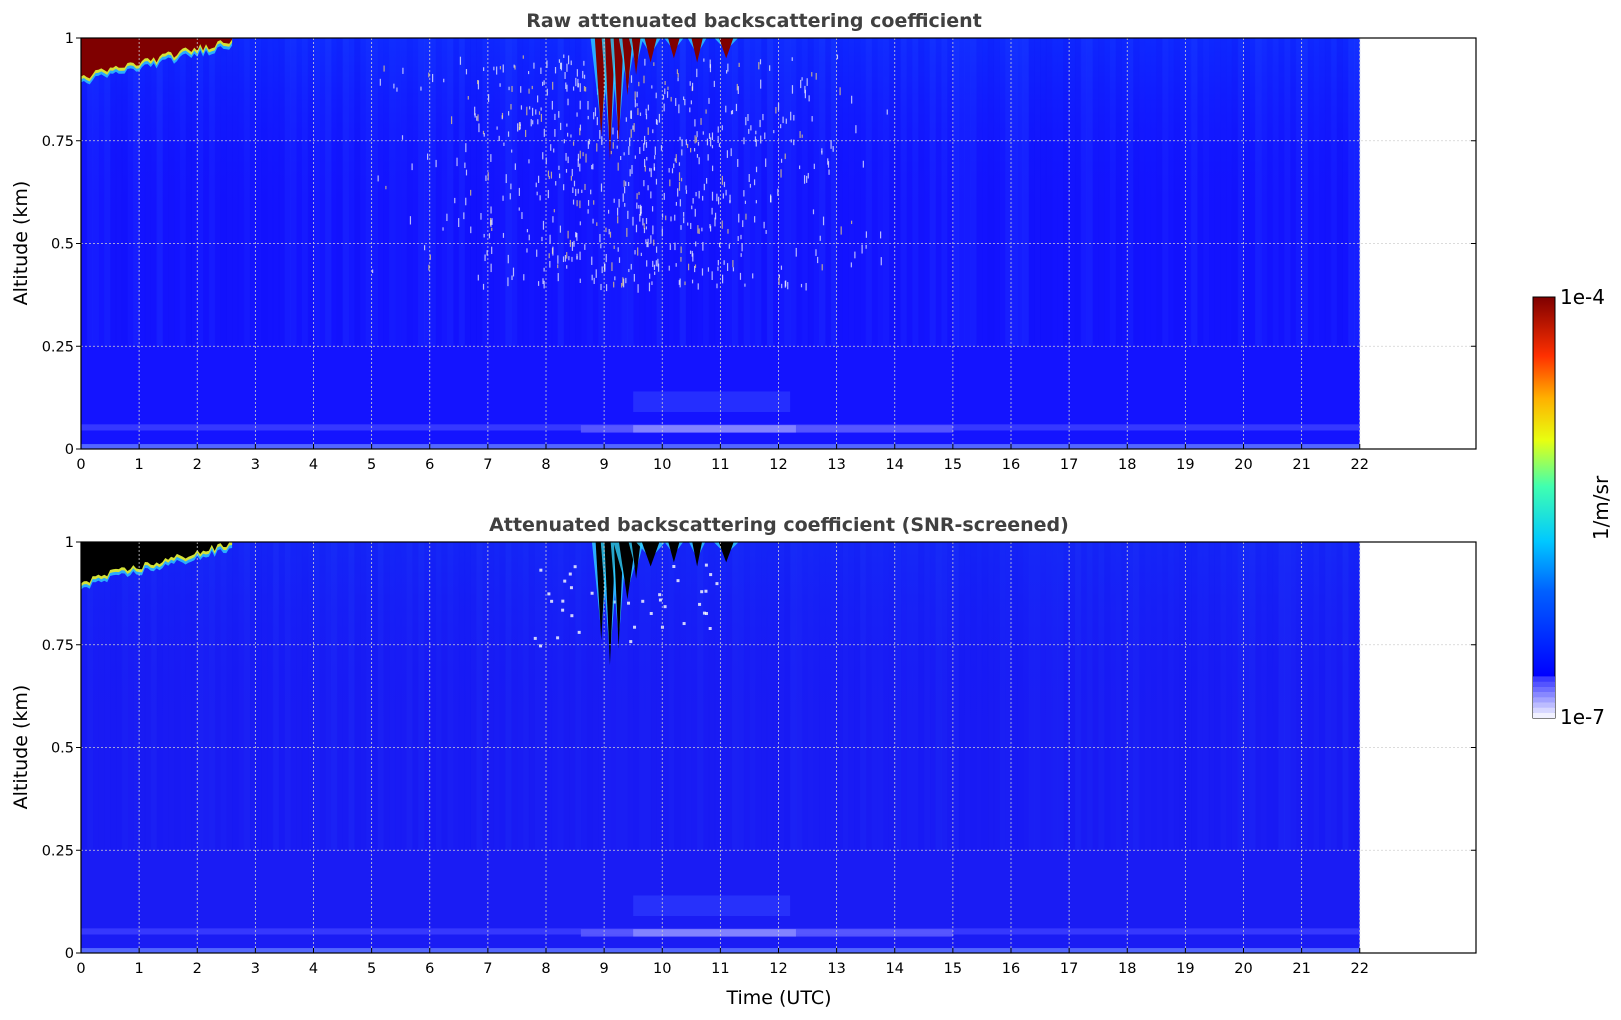 This screenshot has height=1020, width=1621. What do you see at coordinates (62, 245) in the screenshot?
I see `y-tick-label: 0.5` at bounding box center [62, 245].